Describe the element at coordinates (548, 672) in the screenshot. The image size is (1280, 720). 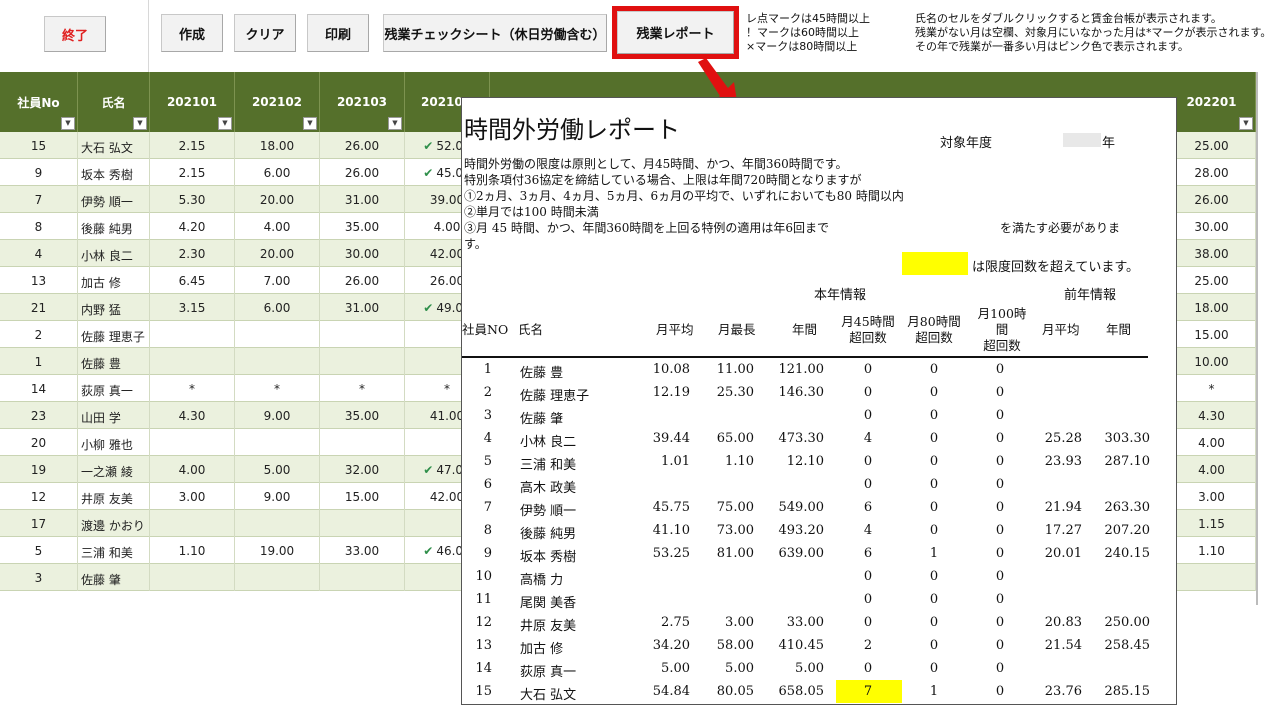
I see `report-cell-name: 荻原 真一` at that location.